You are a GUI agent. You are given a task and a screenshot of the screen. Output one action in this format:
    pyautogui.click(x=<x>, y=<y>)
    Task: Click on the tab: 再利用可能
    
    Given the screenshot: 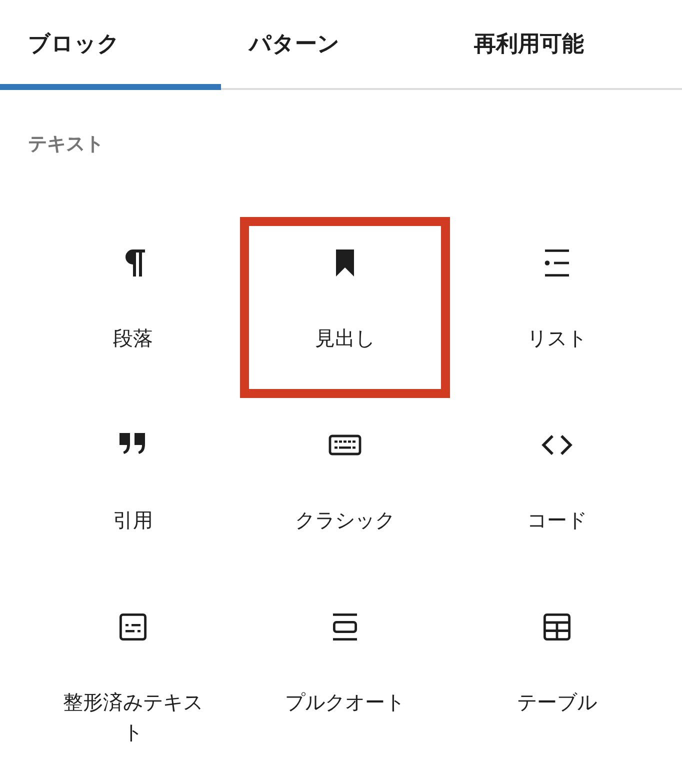 What is the action you would take?
    pyautogui.click(x=558, y=45)
    